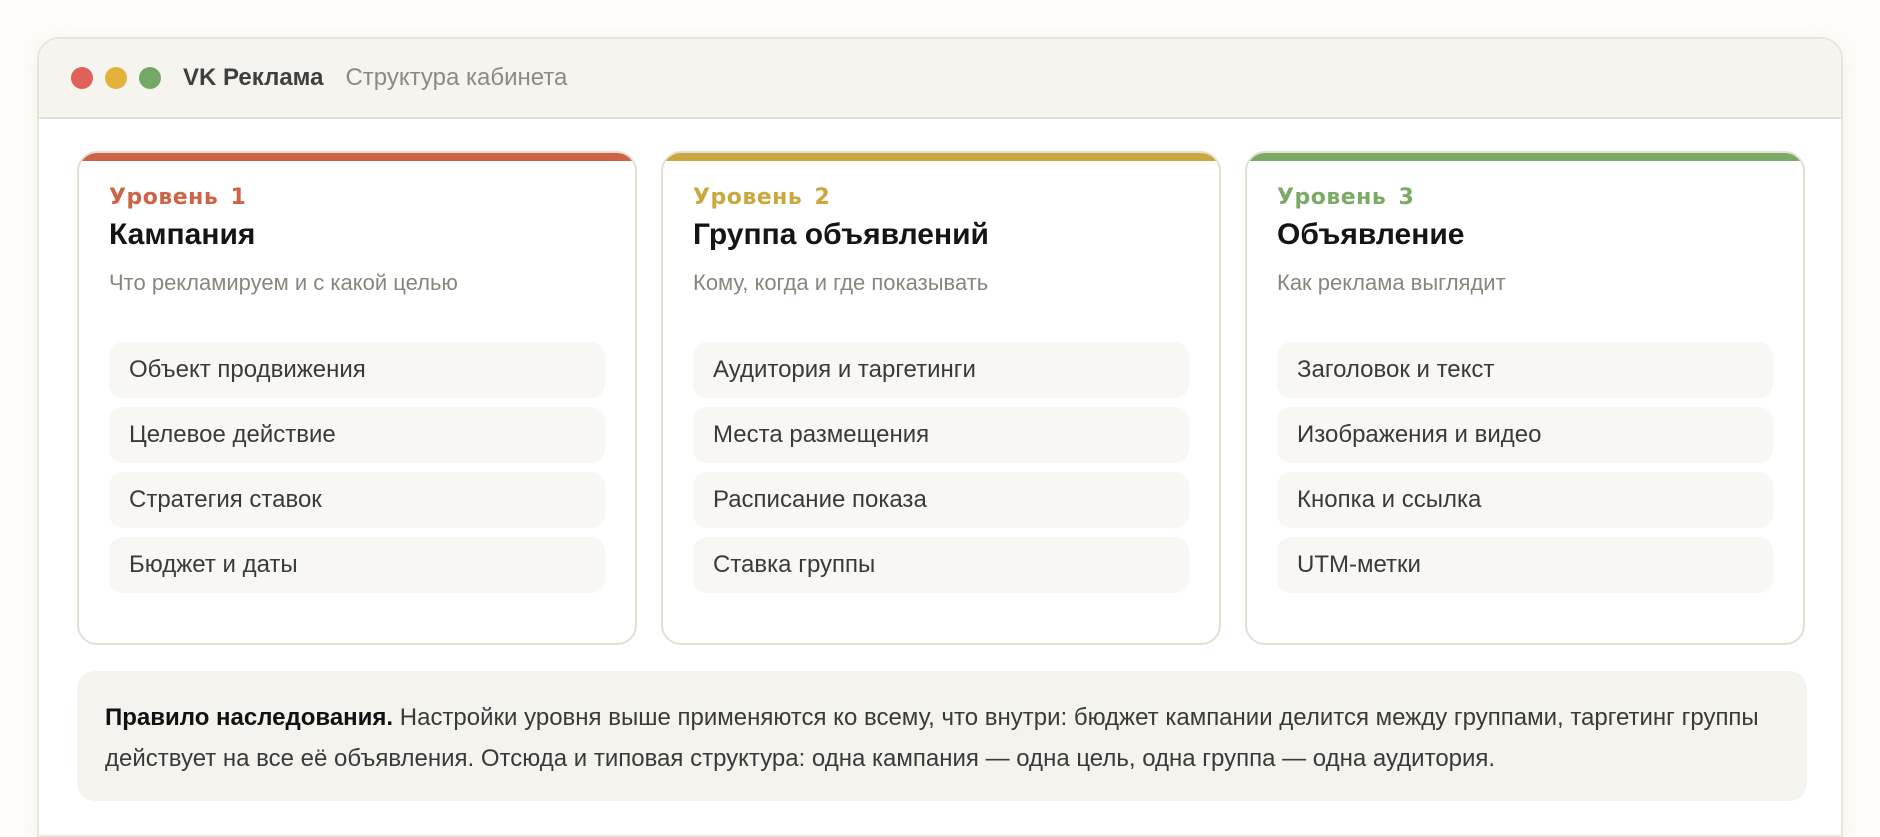  I want to click on close-window-button, so click(82, 78).